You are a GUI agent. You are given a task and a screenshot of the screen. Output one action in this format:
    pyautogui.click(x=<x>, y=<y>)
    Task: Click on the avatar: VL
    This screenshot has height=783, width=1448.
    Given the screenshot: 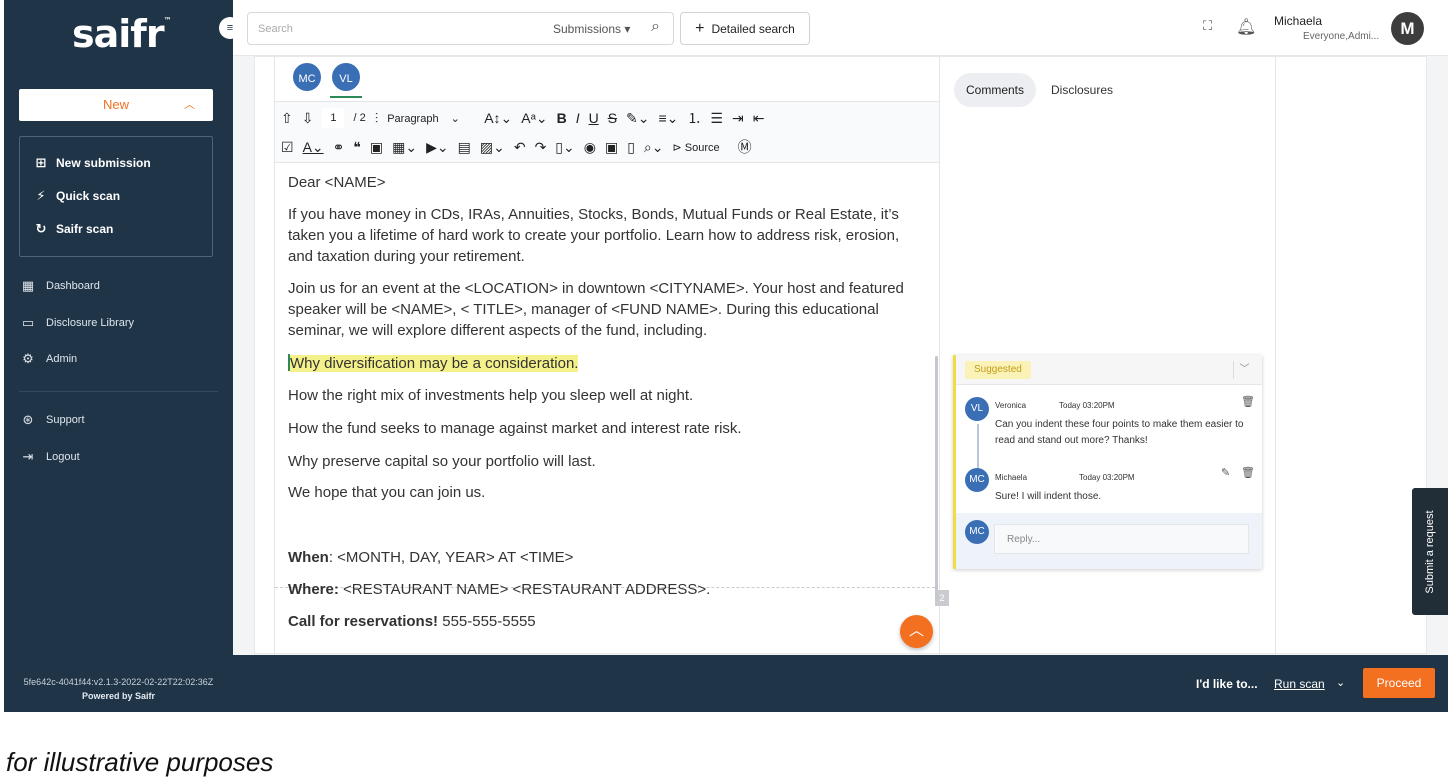 What is the action you would take?
    pyautogui.click(x=977, y=409)
    